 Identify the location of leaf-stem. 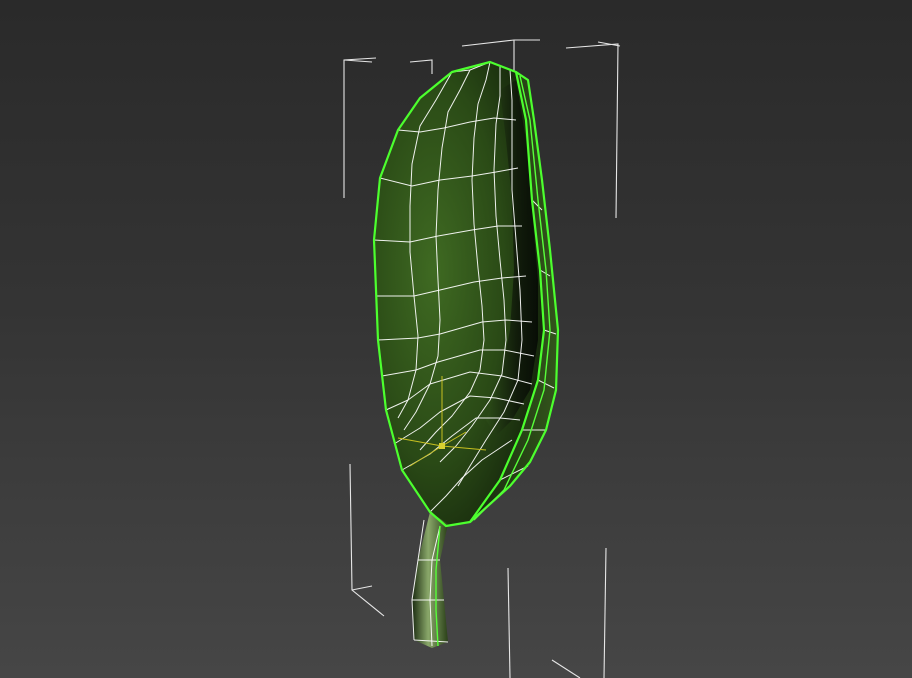
(430, 580).